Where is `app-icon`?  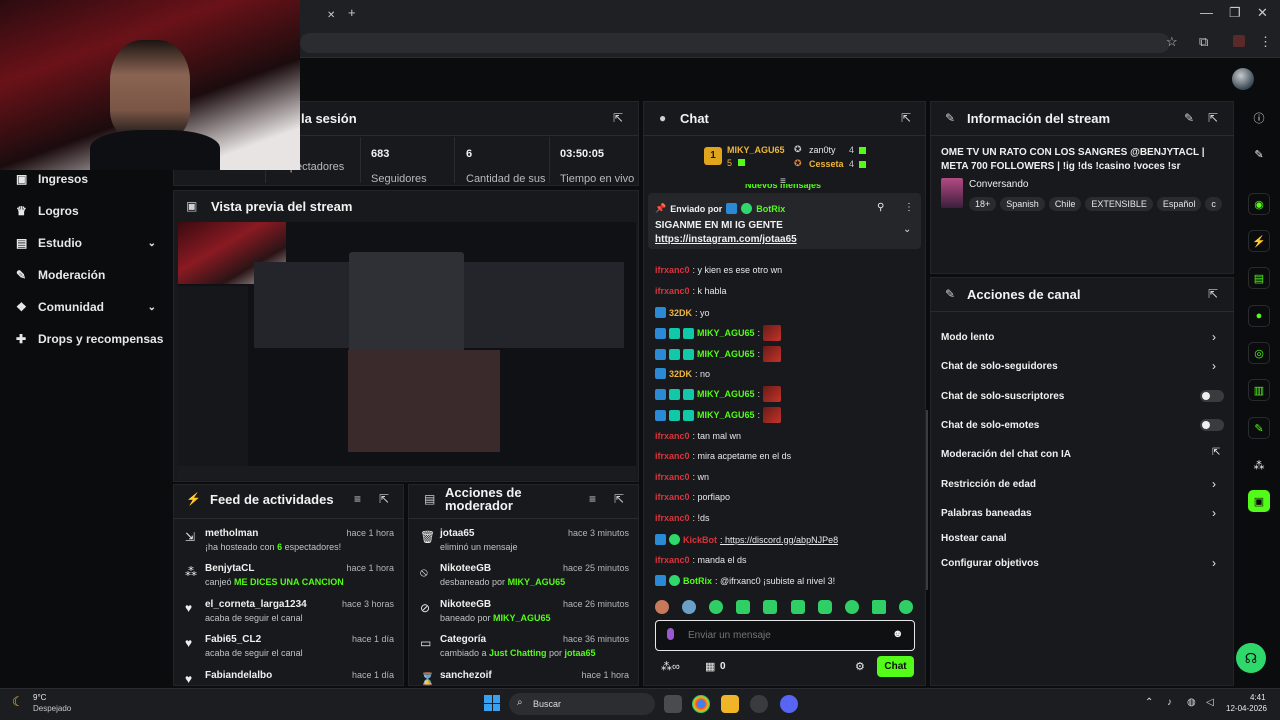 app-icon is located at coordinates (759, 704).